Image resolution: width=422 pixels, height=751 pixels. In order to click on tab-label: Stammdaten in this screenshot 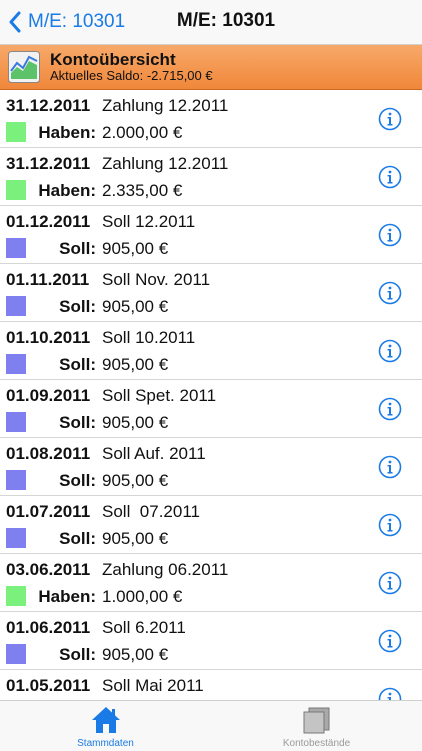, I will do `click(105, 743)`.